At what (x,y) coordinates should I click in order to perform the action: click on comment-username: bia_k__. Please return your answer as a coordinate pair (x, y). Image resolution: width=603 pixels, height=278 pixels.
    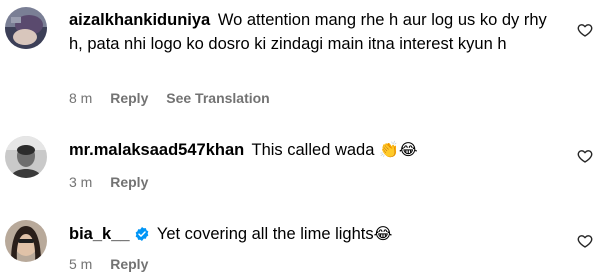
    Looking at the image, I should click on (99, 234).